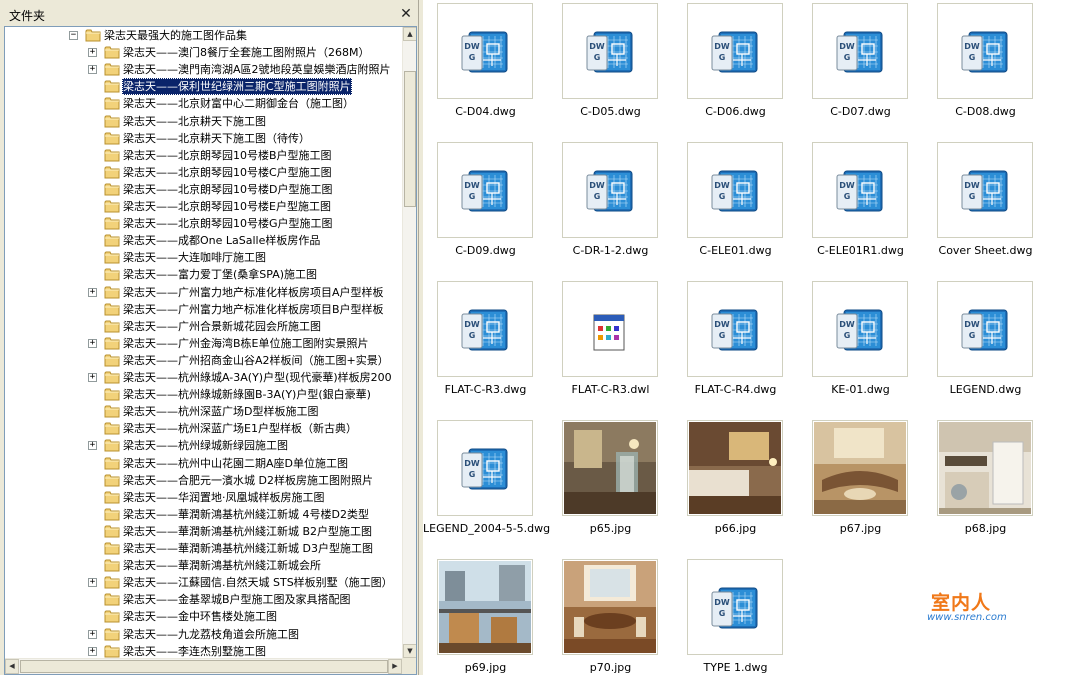 This screenshot has width=1065, height=675. I want to click on tree-item: 梁志天——杭州綠城新綠園B-3A(Y)户型(銀白豪華), so click(203, 394).